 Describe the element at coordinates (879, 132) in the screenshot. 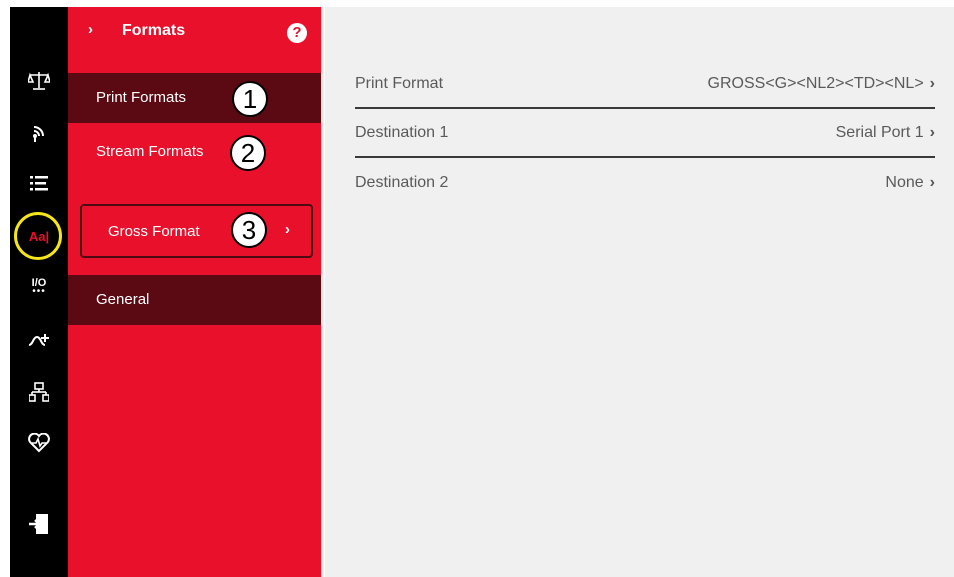

I see `setting-value-text: Serial Port 1` at that location.